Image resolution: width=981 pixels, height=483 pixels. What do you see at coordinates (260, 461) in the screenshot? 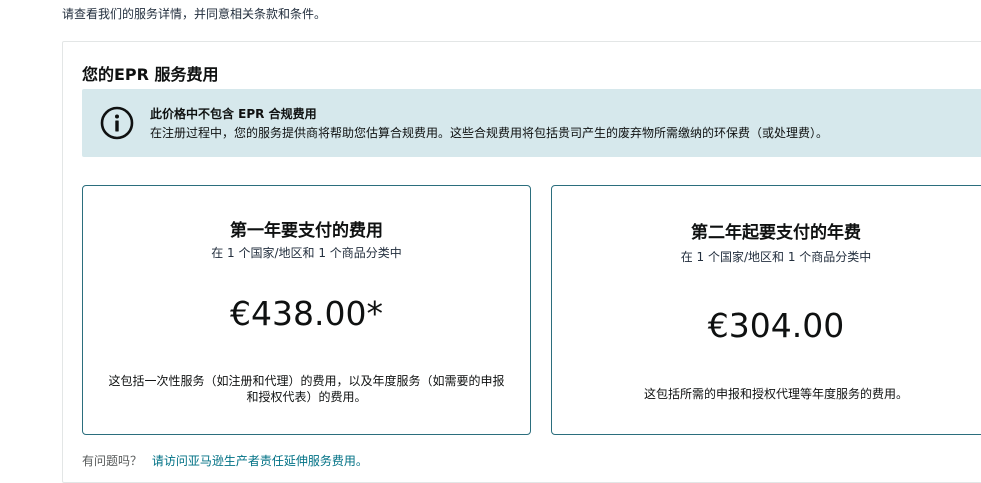
I see `fees-link: 请访问亚马逊生产者责任延伸服务费用。` at bounding box center [260, 461].